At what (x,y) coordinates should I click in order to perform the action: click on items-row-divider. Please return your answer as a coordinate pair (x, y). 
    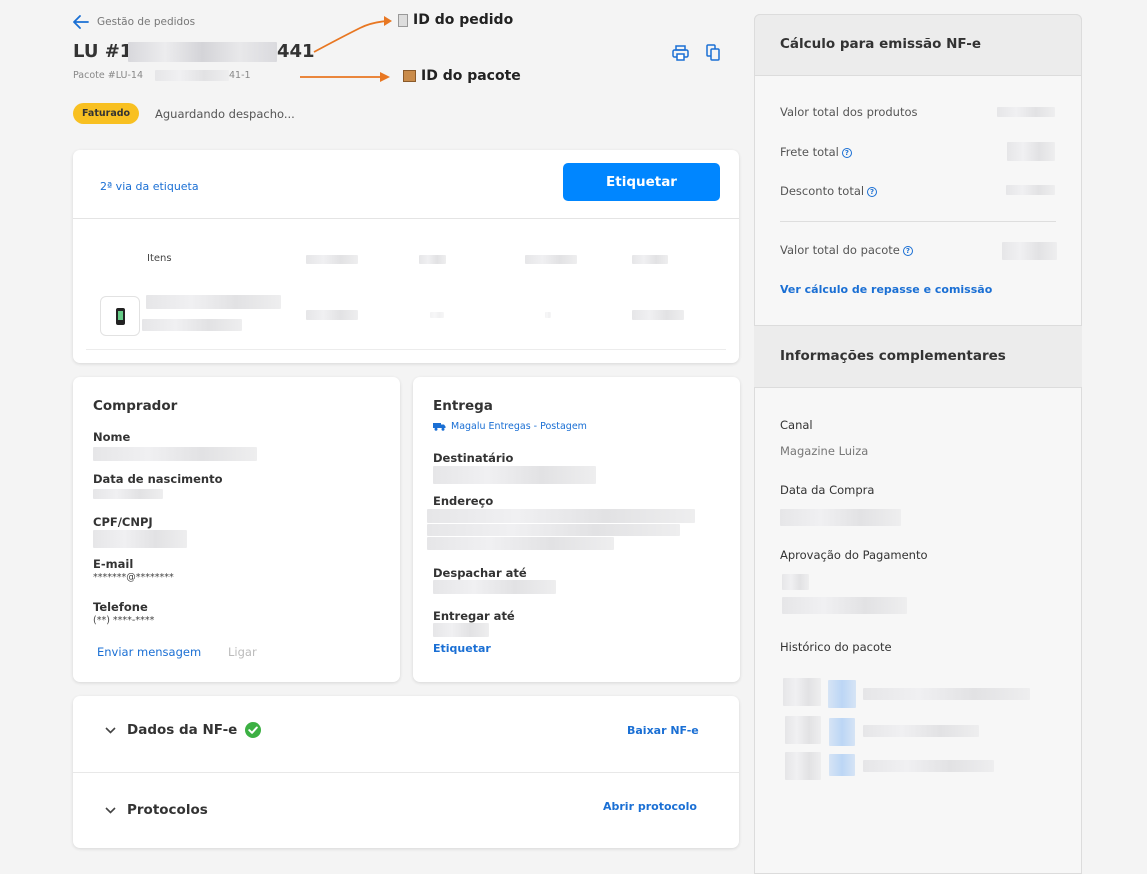
    Looking at the image, I should click on (406, 349).